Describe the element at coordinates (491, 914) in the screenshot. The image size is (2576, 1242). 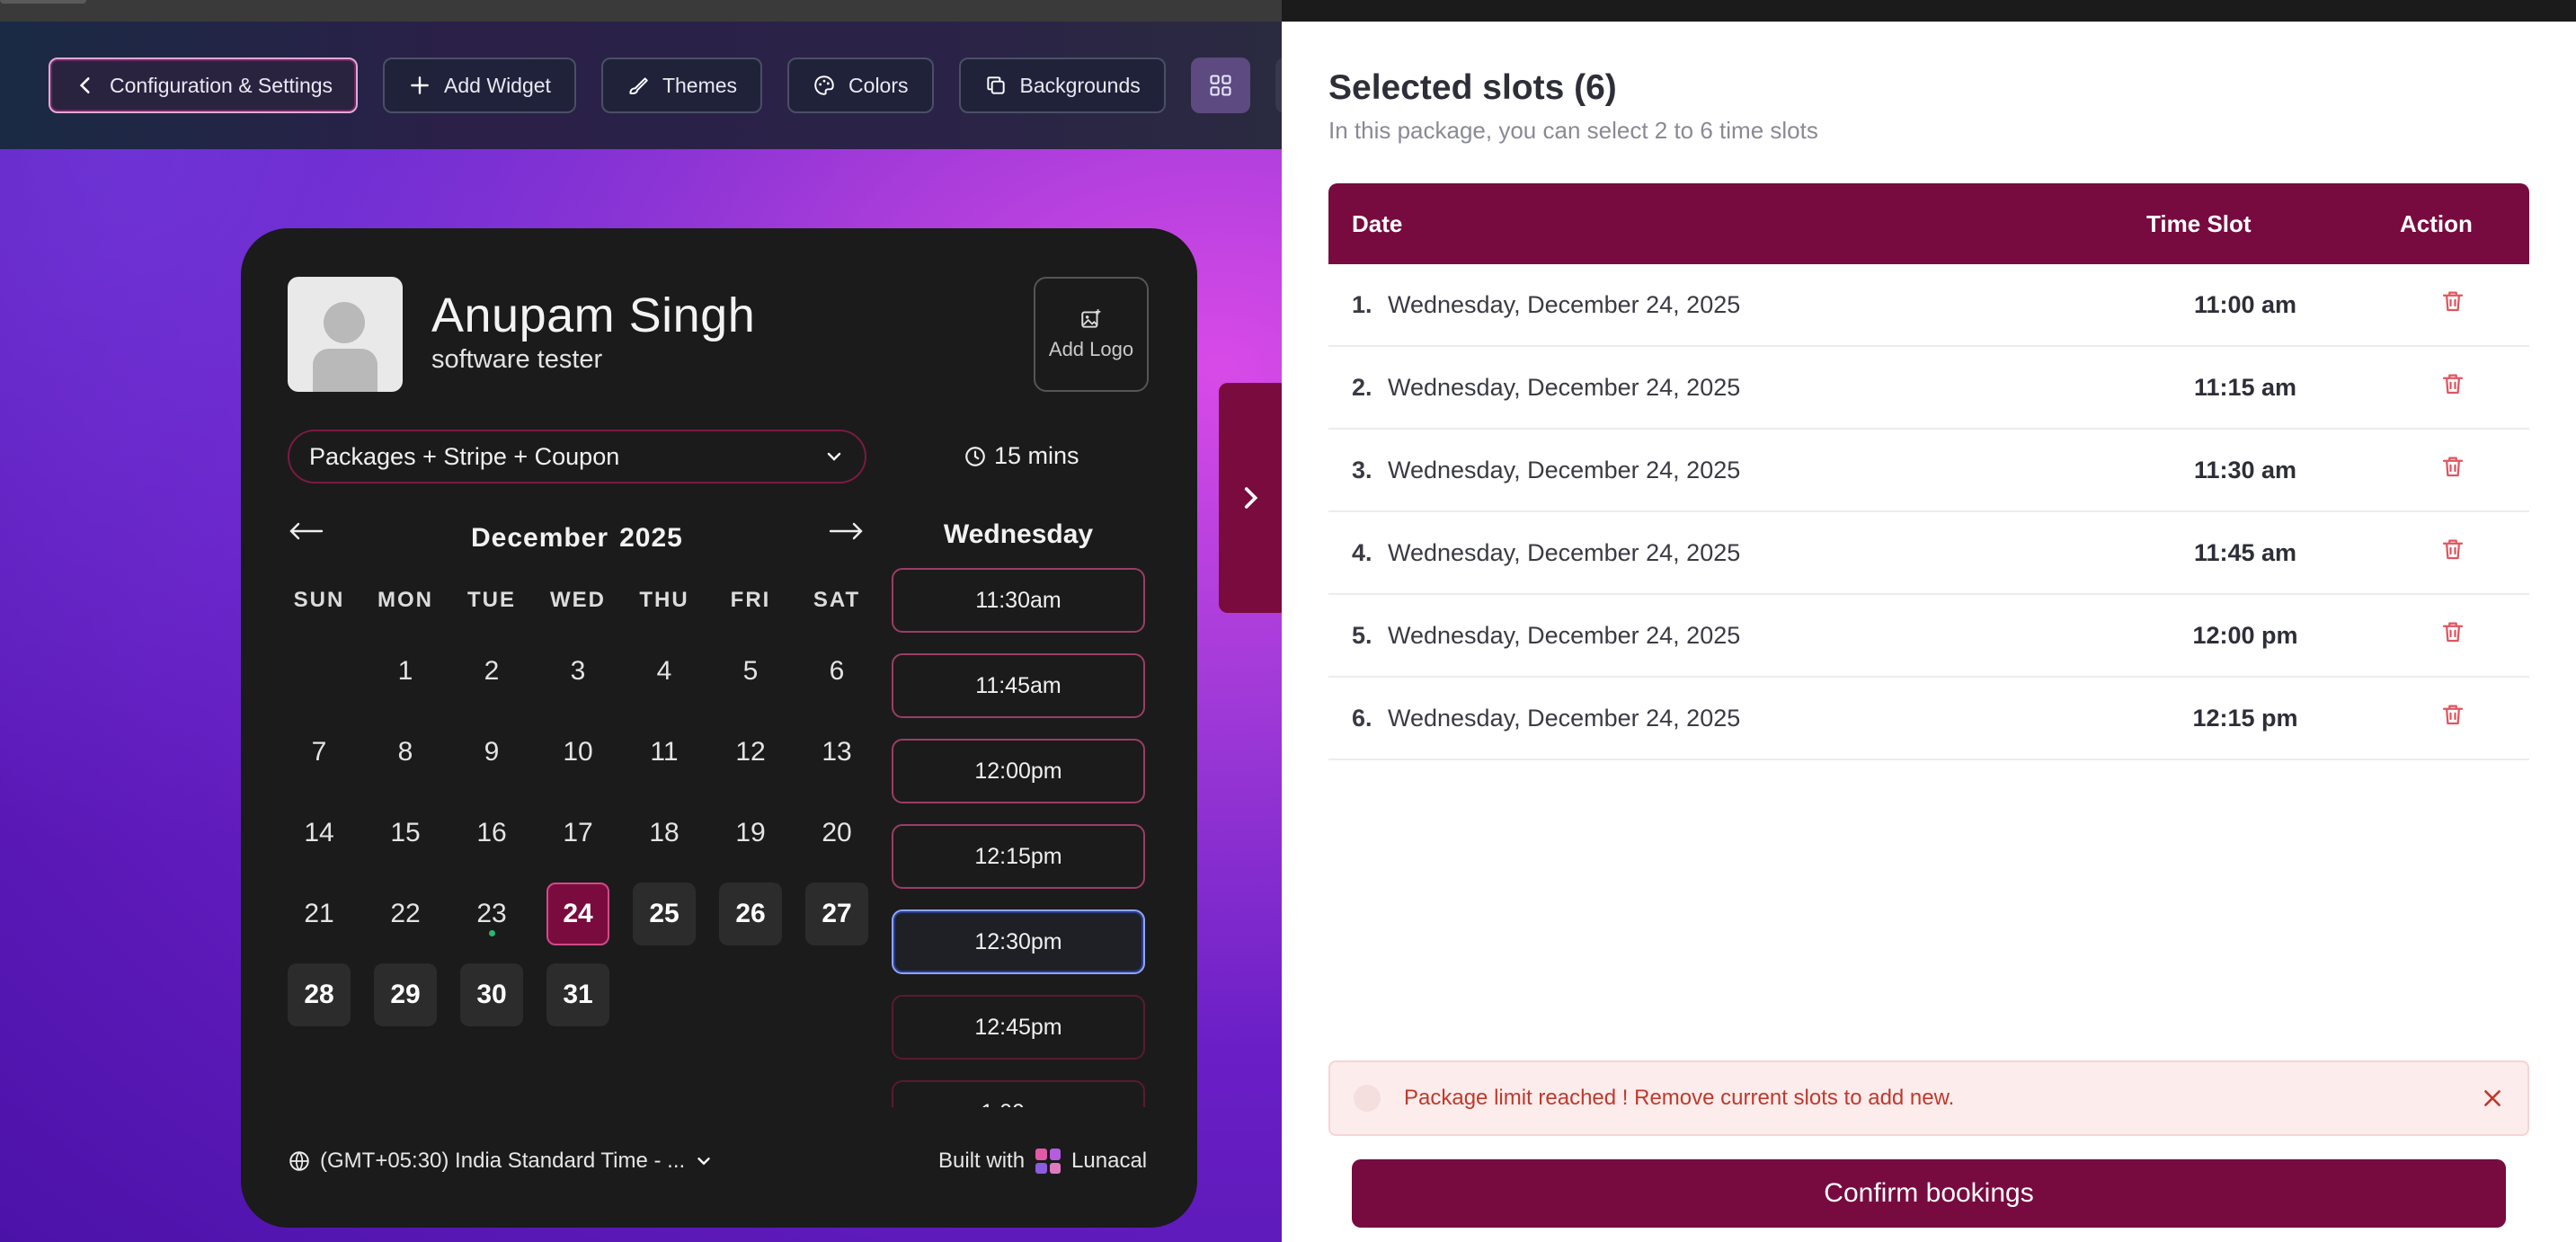
I see `calendar-day-23: 23` at that location.